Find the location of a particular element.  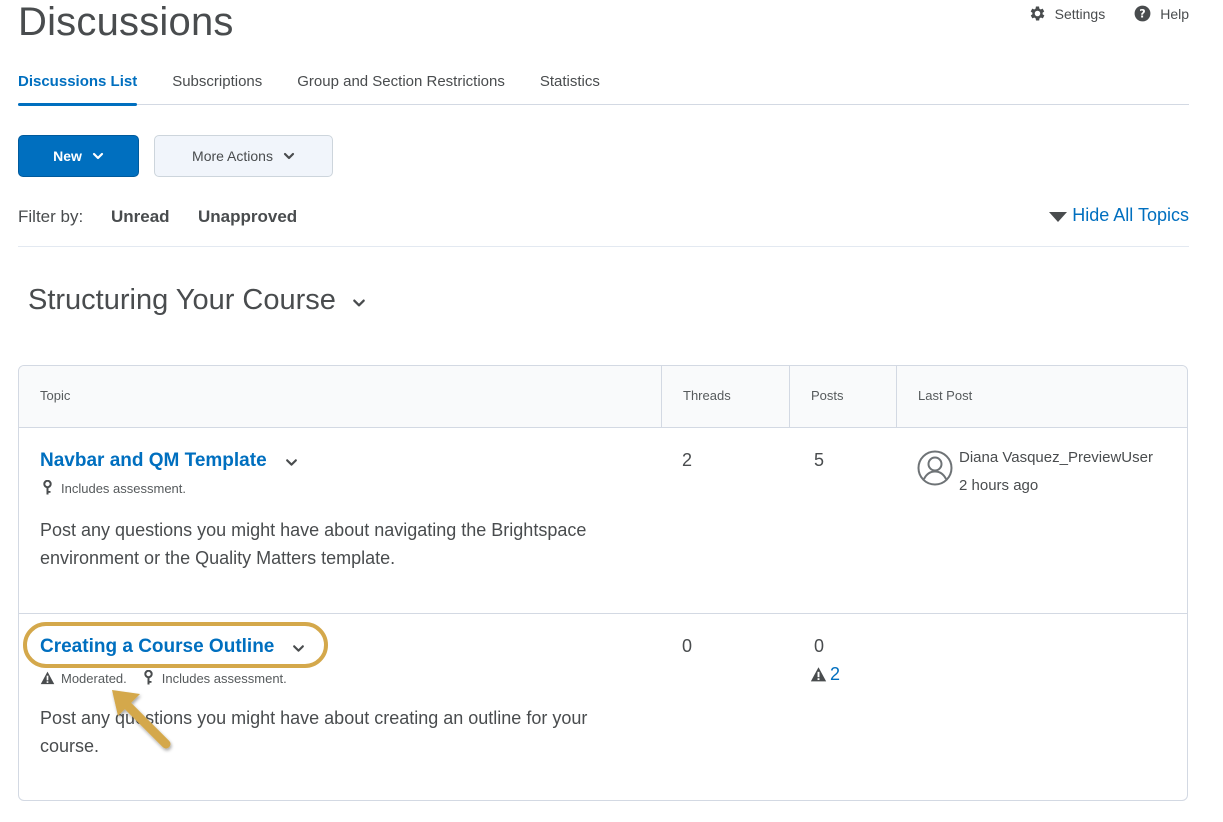

avatar-icon is located at coordinates (935, 468).